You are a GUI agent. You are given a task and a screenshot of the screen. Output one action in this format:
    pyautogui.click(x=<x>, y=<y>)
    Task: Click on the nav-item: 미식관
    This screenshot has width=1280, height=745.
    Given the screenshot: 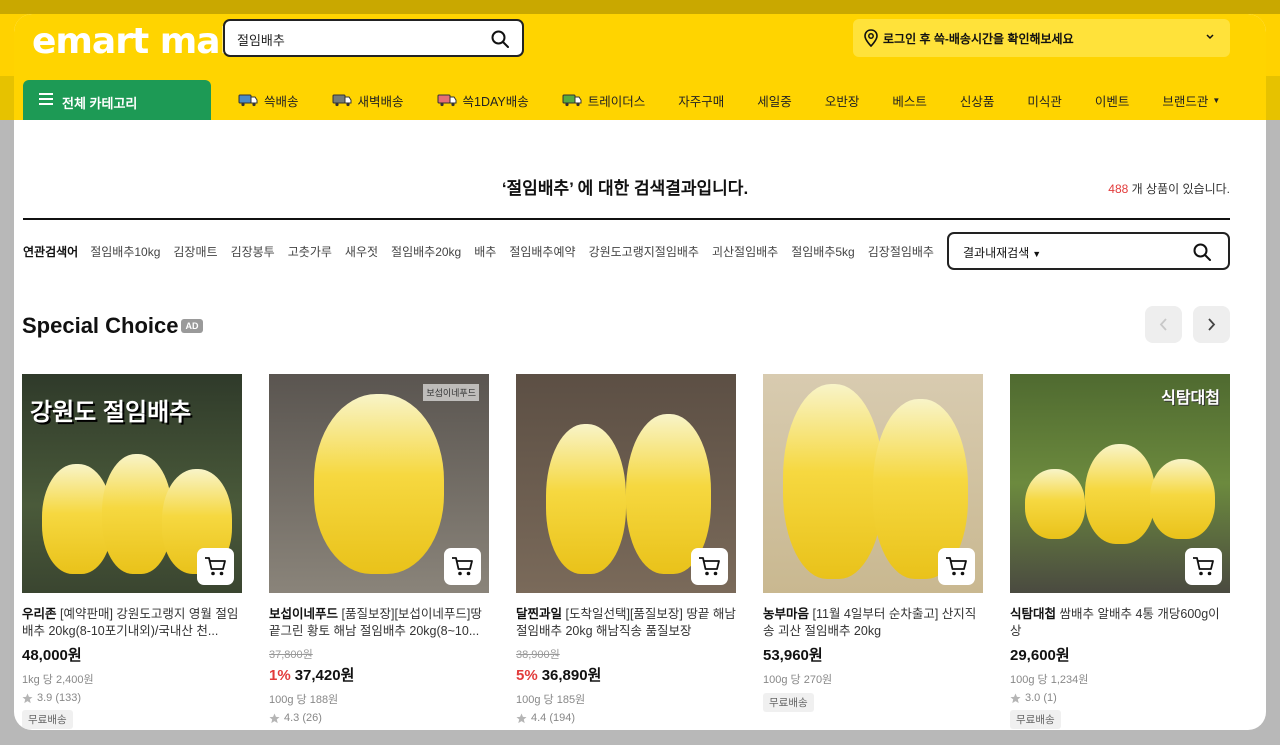 What is the action you would take?
    pyautogui.click(x=1044, y=100)
    